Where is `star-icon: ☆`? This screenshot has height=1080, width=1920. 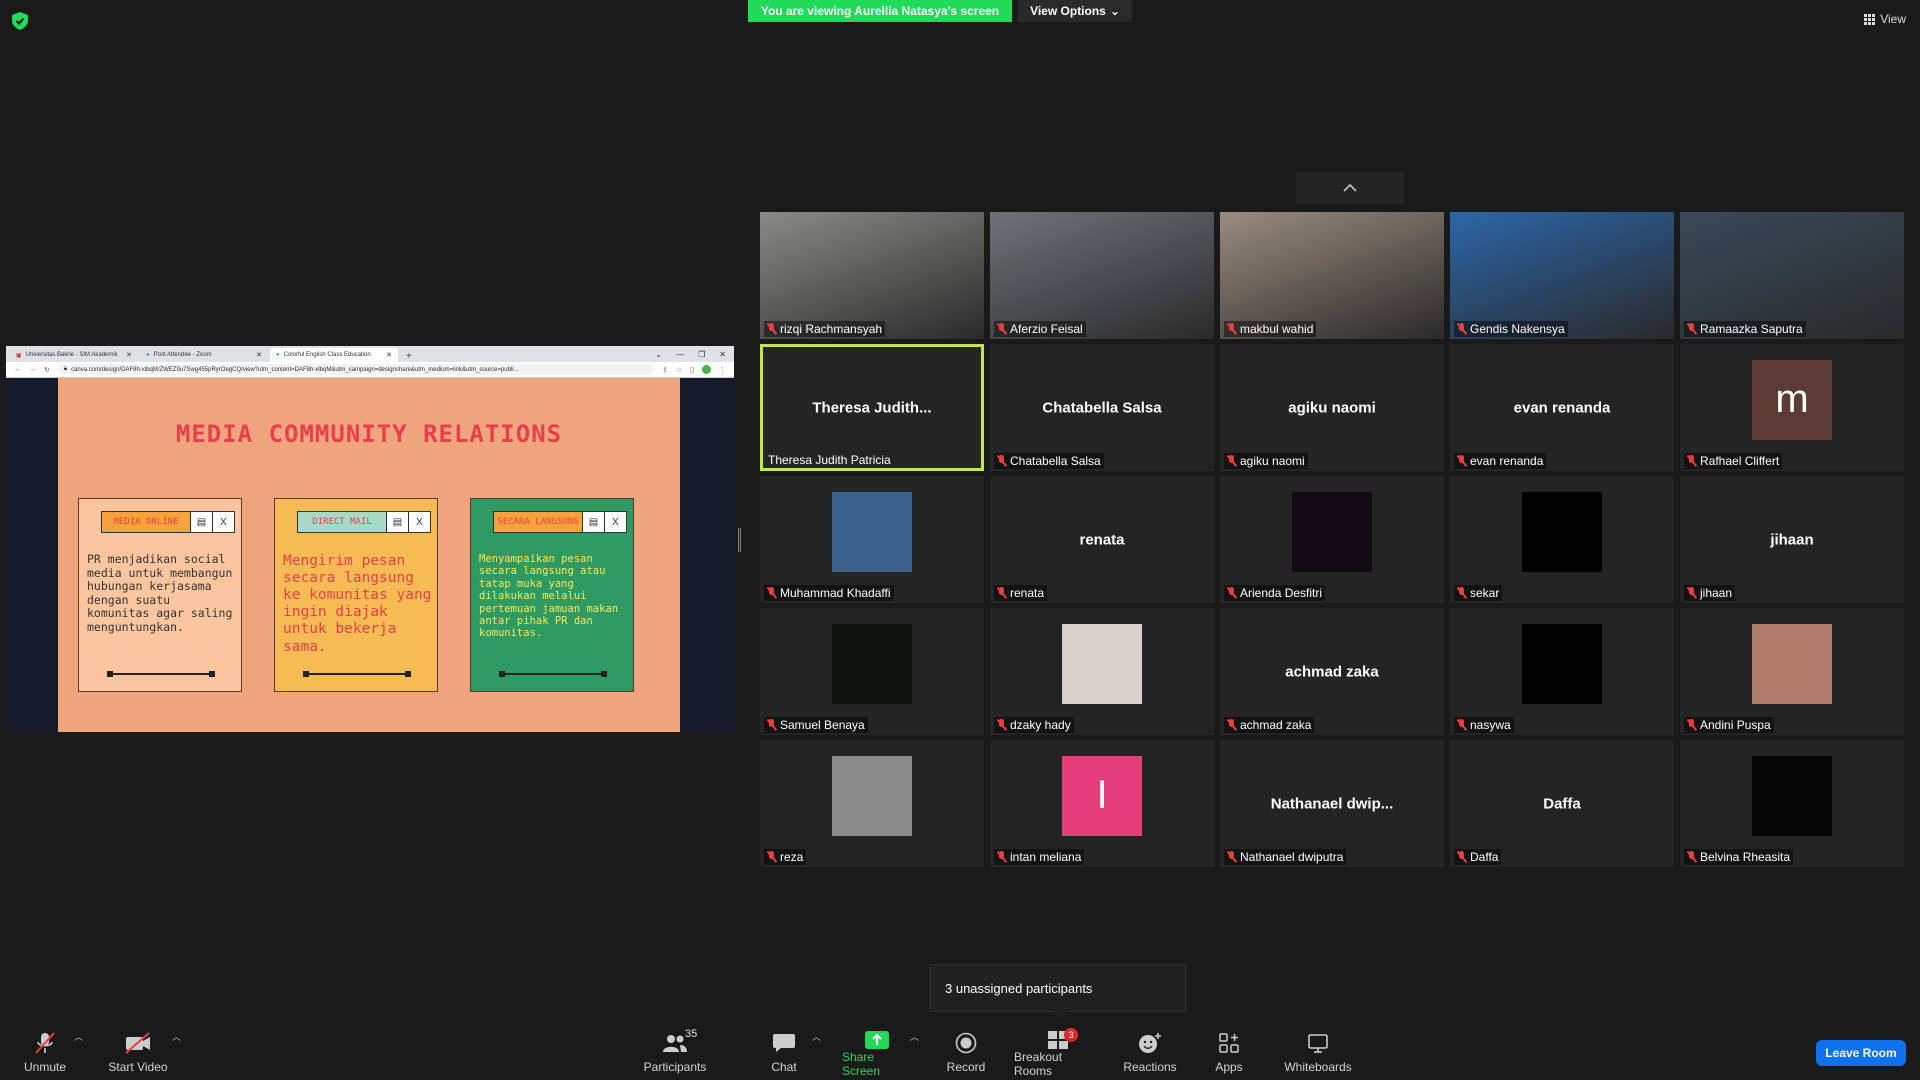
star-icon: ☆ is located at coordinates (679, 370).